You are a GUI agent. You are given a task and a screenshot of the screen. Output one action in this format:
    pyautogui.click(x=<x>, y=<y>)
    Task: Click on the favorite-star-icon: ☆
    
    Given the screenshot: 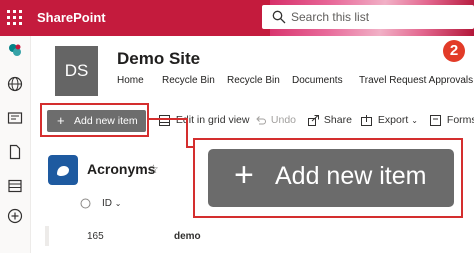 What is the action you would take?
    pyautogui.click(x=153, y=169)
    